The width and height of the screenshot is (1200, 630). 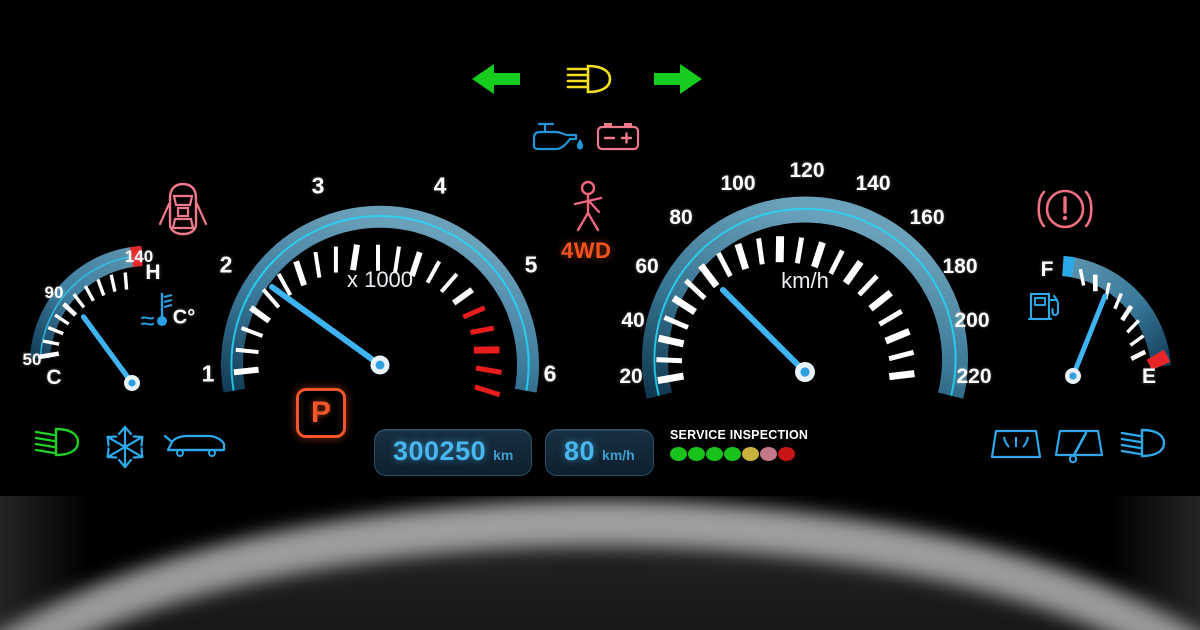 What do you see at coordinates (738, 183) in the screenshot?
I see `speed-tick-100: 100` at bounding box center [738, 183].